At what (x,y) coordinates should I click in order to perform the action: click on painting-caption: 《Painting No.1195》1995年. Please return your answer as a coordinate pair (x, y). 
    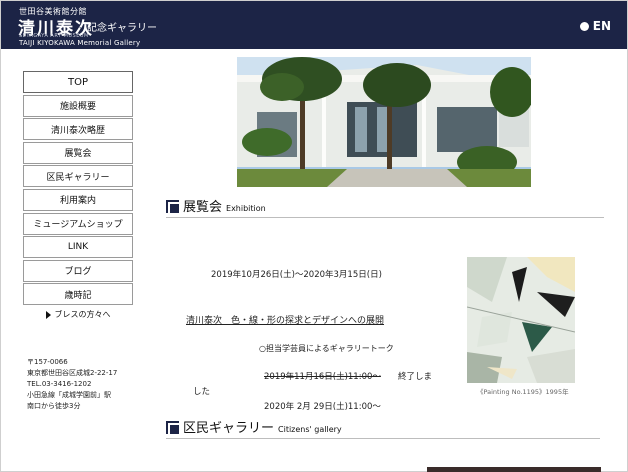
    Looking at the image, I should click on (523, 392).